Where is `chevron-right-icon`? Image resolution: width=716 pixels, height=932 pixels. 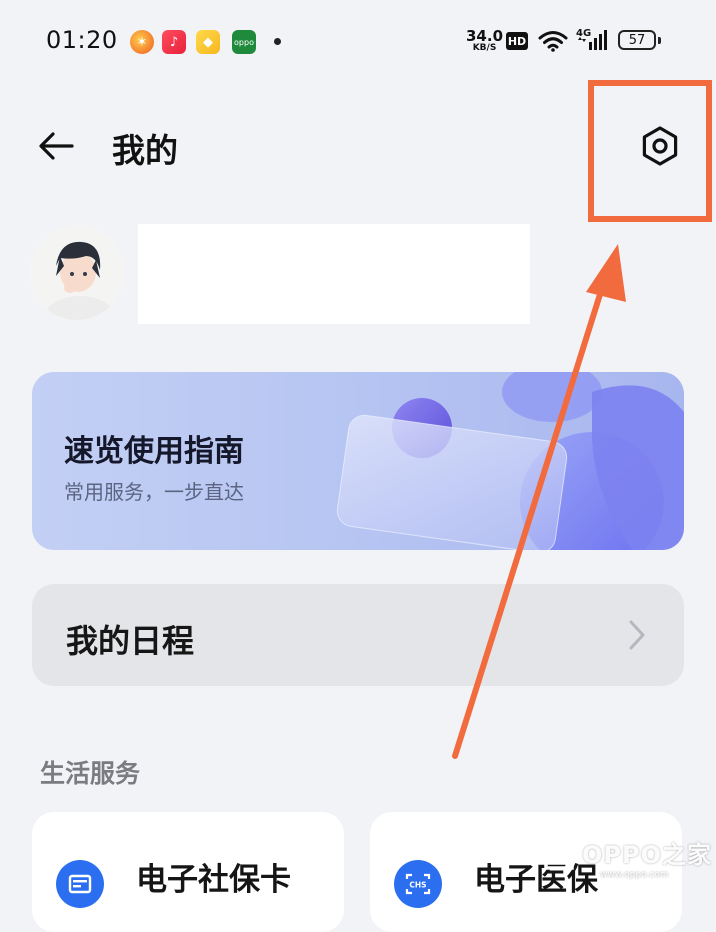 chevron-right-icon is located at coordinates (637, 635).